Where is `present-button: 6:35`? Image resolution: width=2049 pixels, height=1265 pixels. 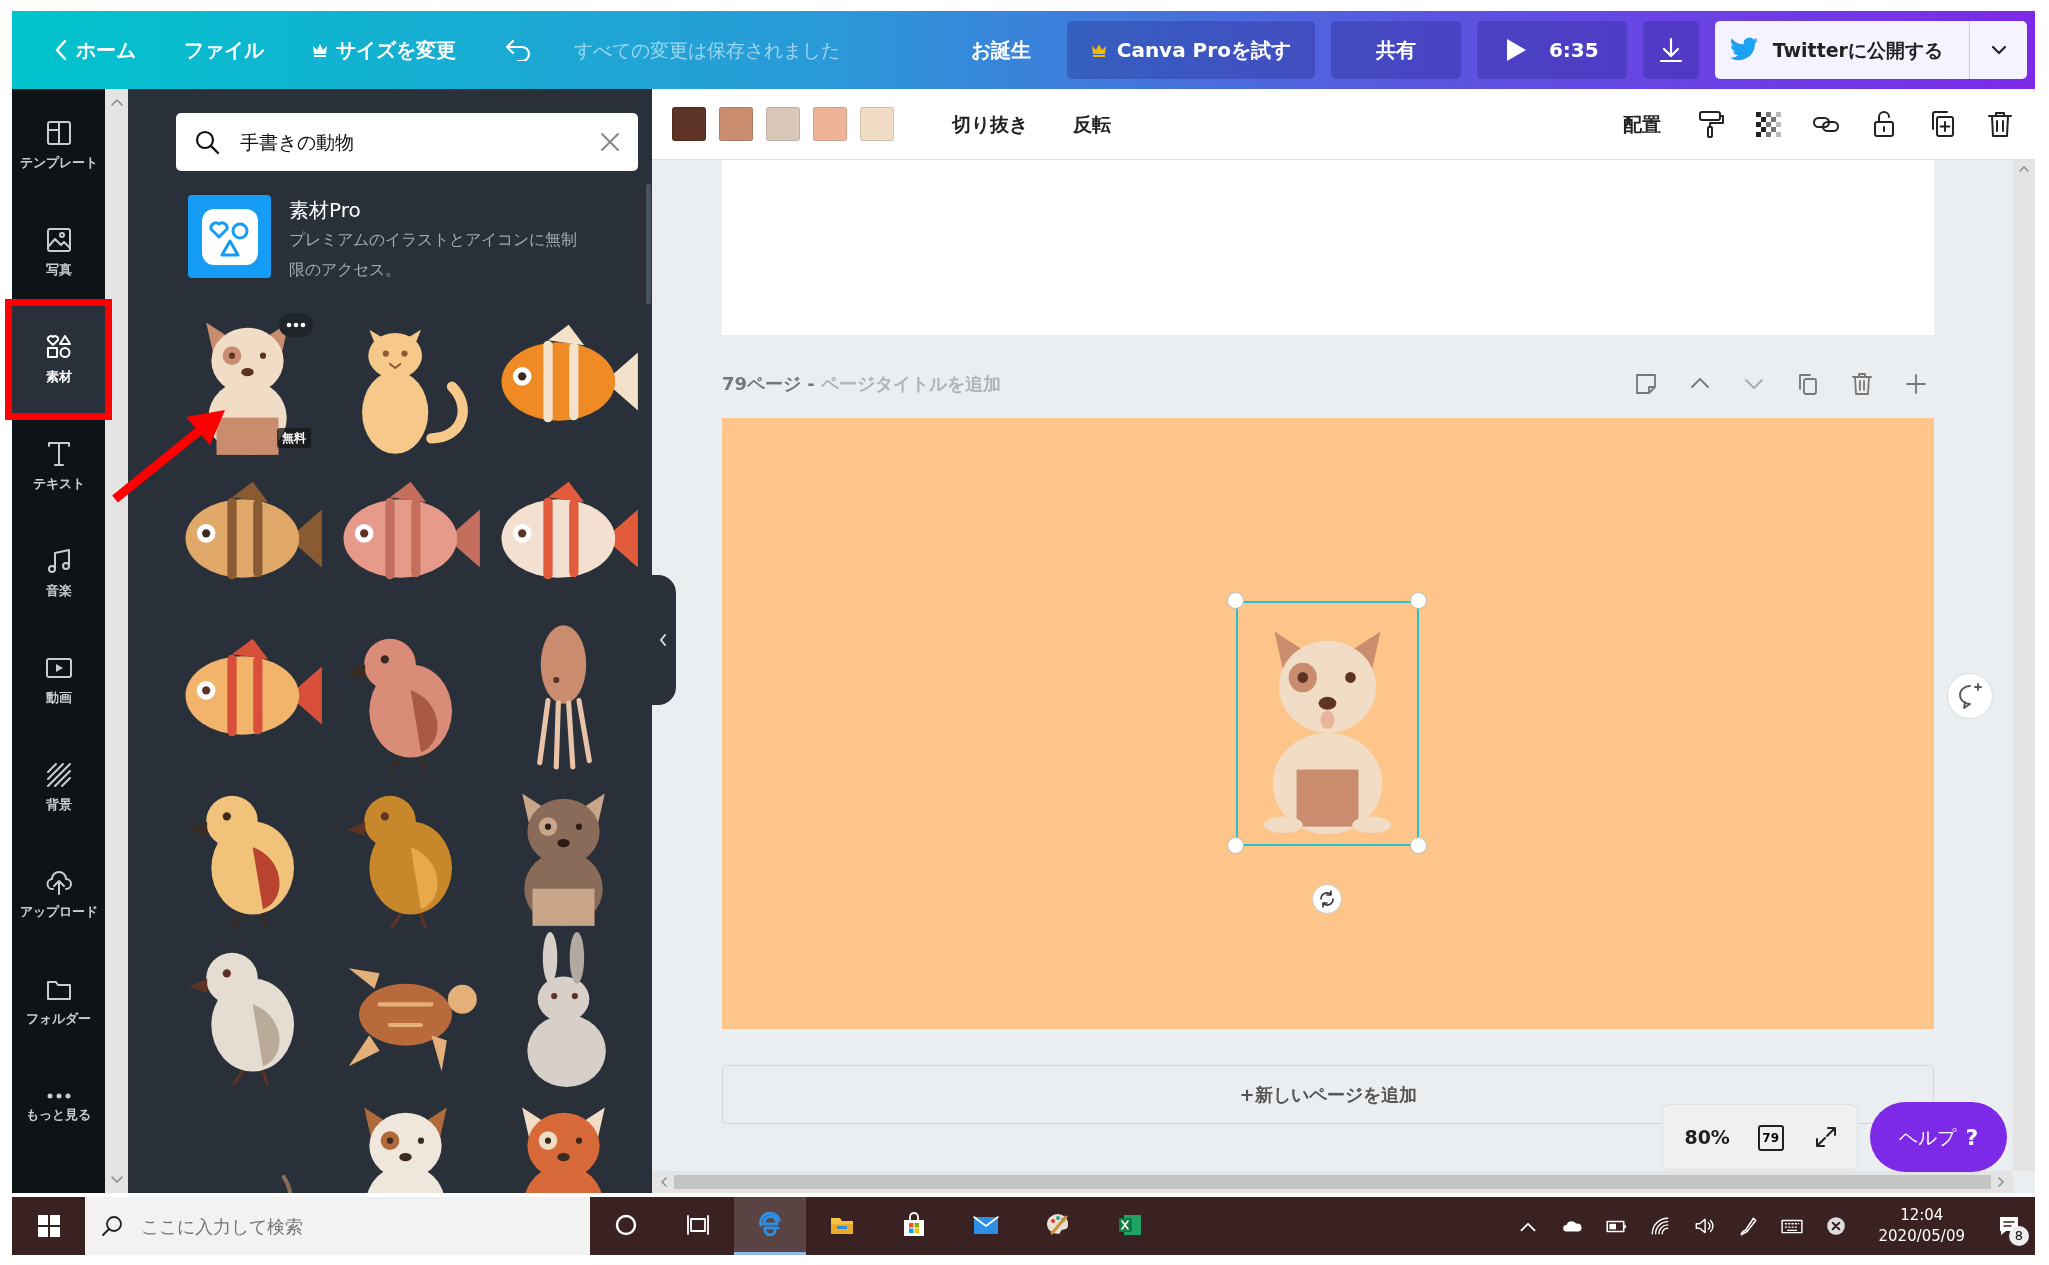 present-button: 6:35 is located at coordinates (1551, 50).